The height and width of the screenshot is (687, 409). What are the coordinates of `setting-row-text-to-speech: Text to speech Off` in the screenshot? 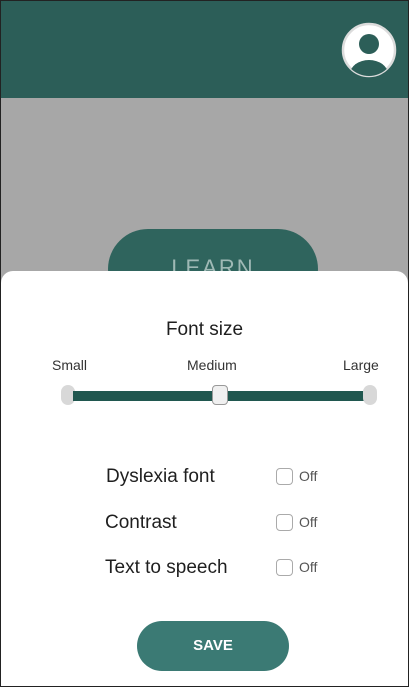 It's located at (204, 568).